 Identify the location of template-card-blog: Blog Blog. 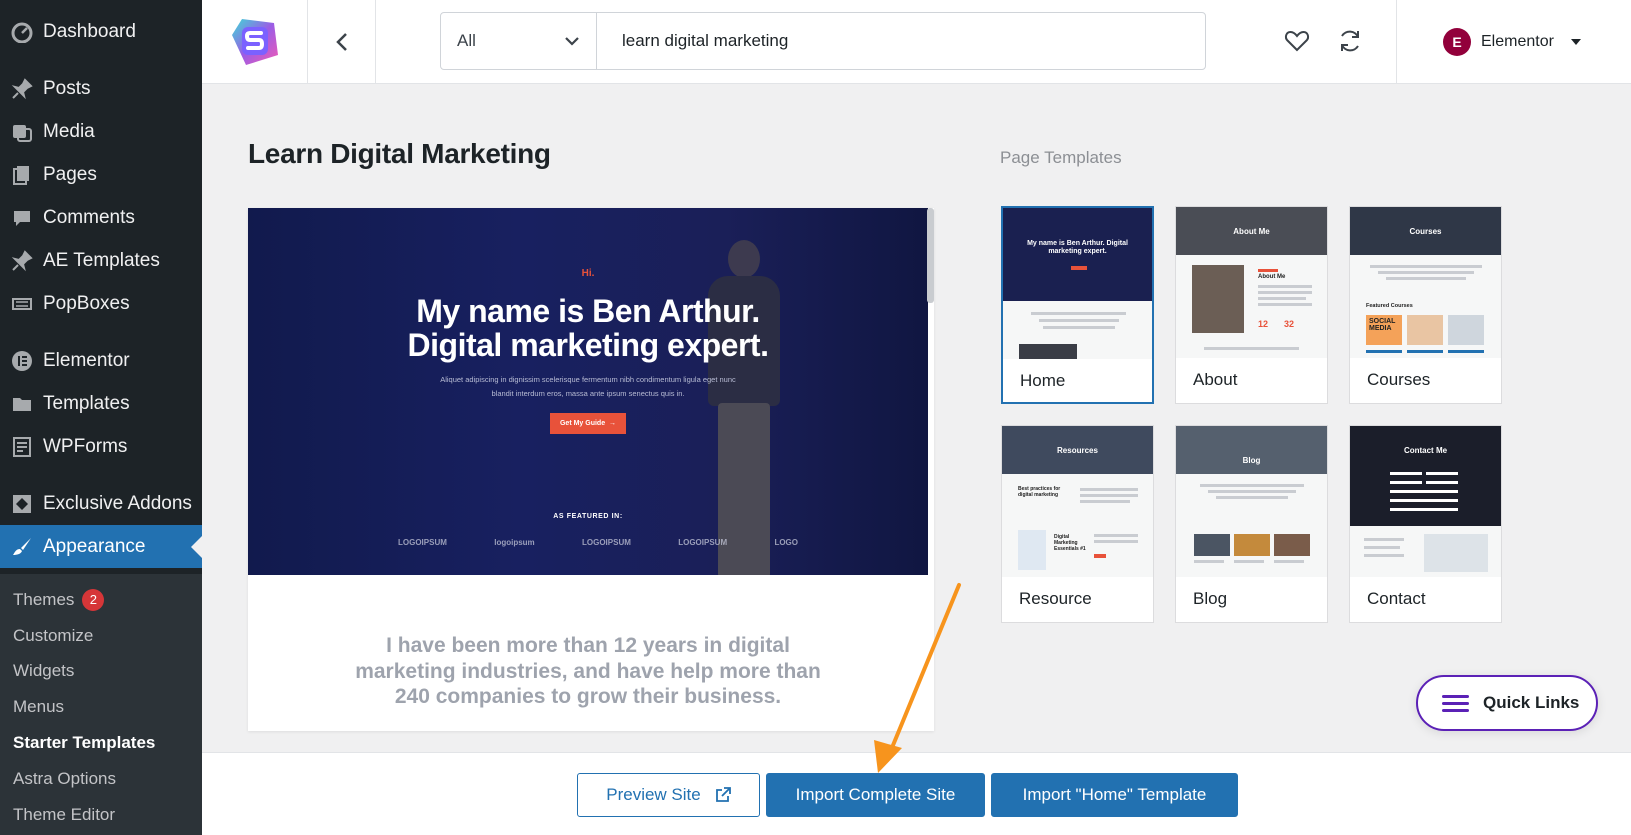
(1251, 524).